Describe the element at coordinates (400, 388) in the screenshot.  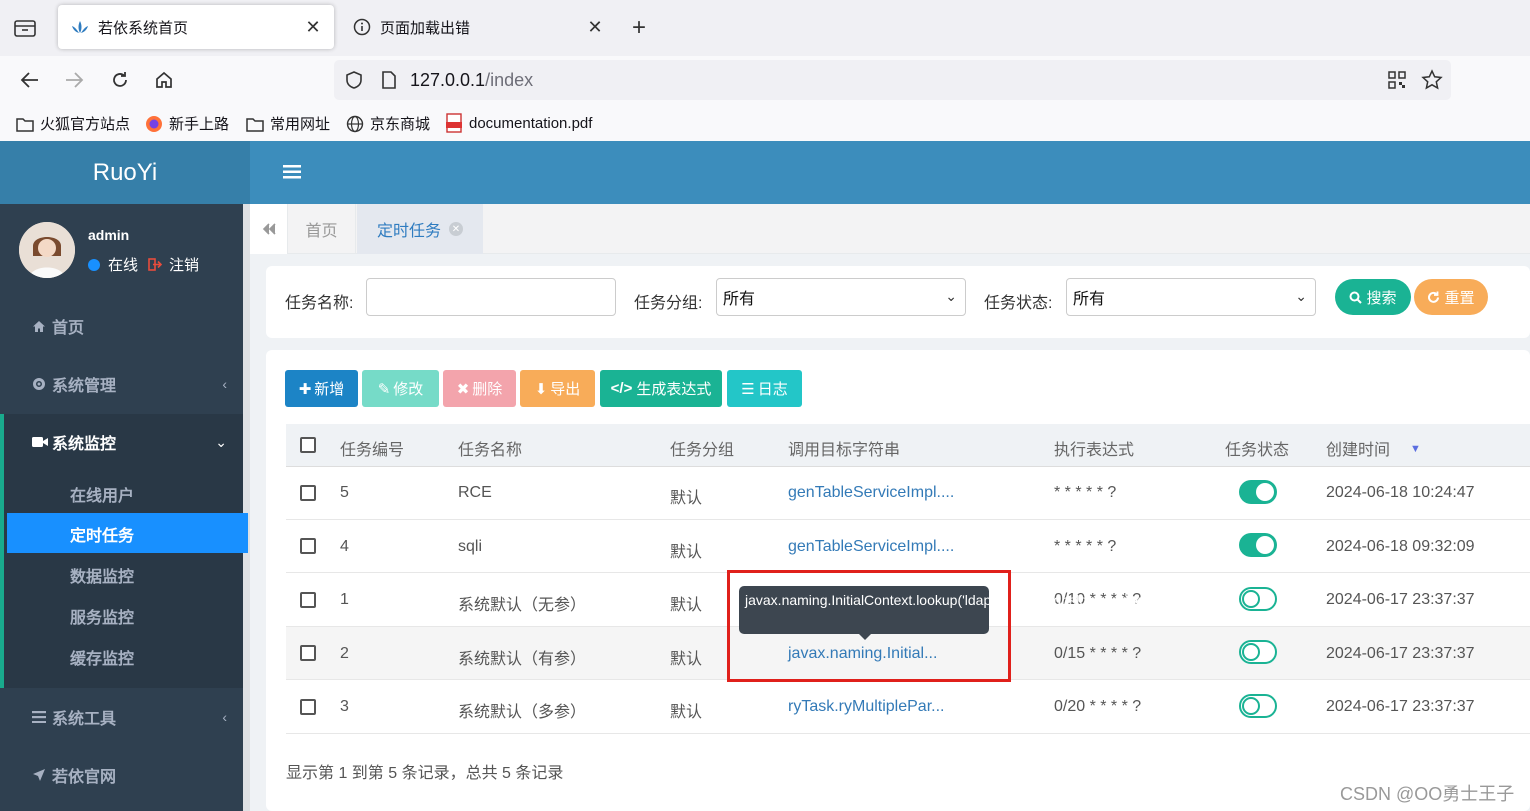
I see `edit-button: ✎ 修改` at that location.